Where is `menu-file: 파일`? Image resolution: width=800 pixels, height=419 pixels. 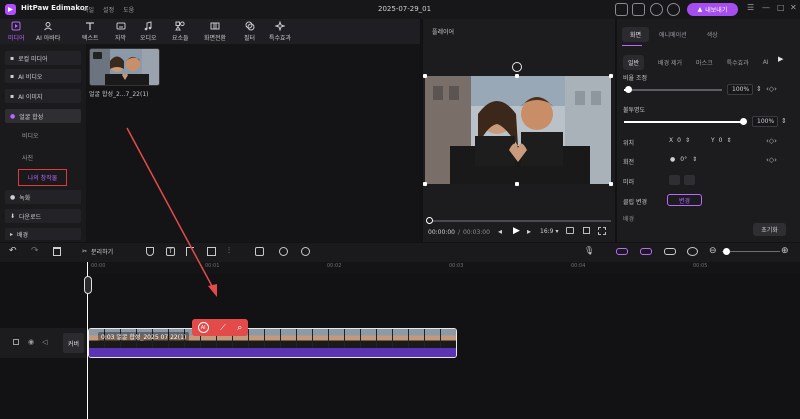 menu-file: 파일 is located at coordinates (88, 9).